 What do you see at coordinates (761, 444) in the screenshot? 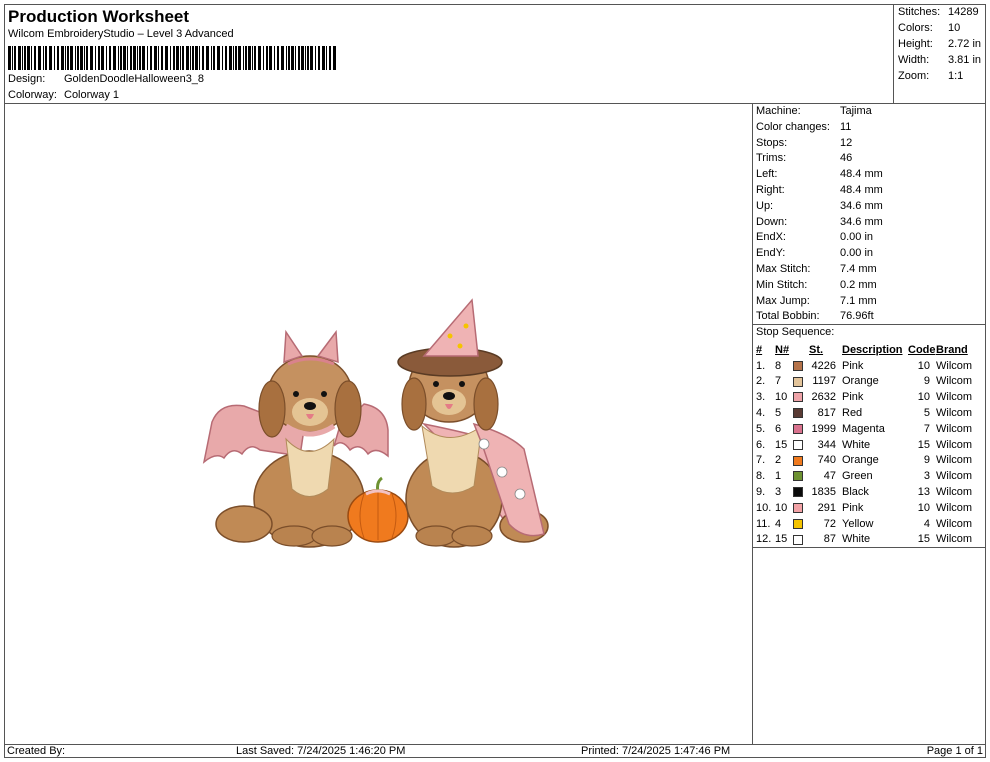
I see `stop-num: 6.` at bounding box center [761, 444].